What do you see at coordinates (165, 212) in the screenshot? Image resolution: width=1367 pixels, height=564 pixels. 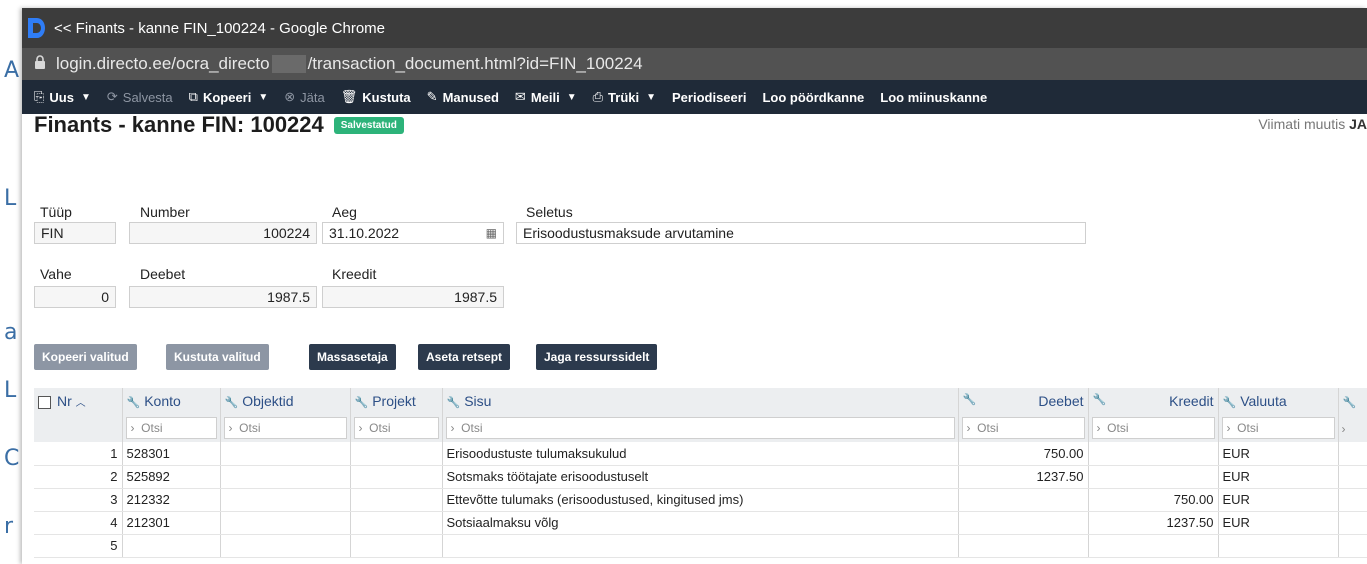 I see `number-label: Number` at bounding box center [165, 212].